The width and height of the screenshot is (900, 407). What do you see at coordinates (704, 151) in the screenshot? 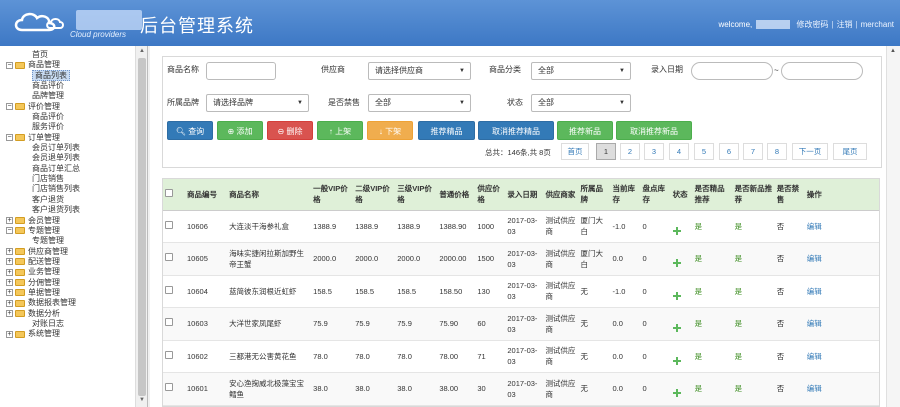
I see `page-5-button: 5` at bounding box center [704, 151].